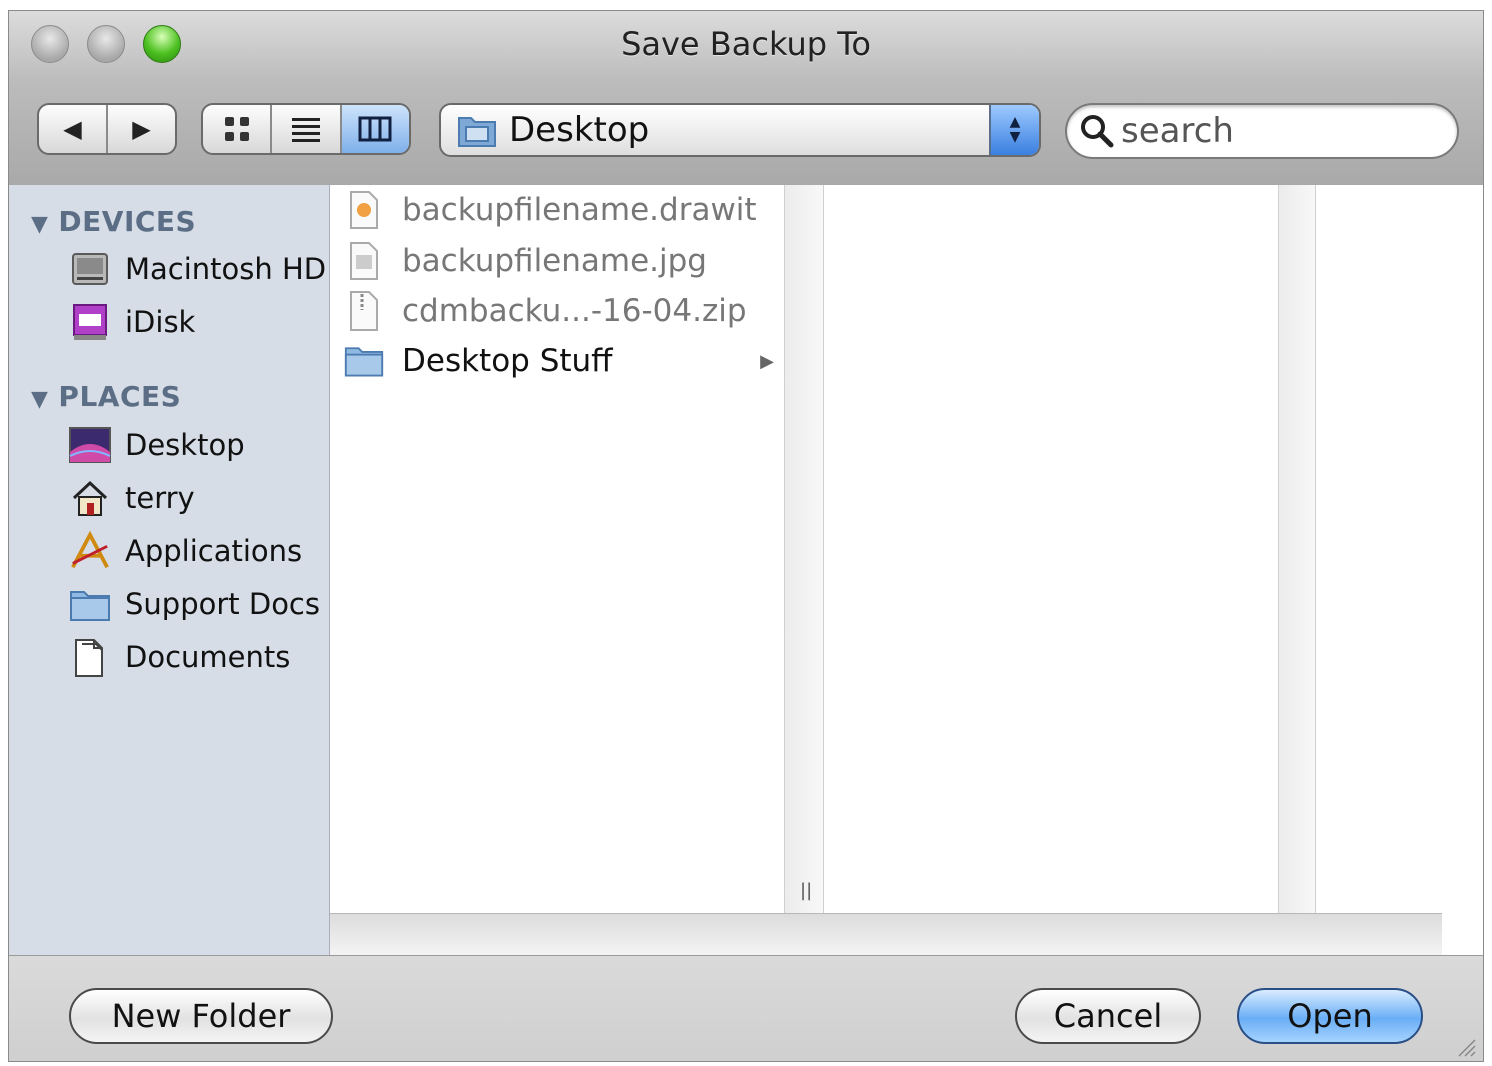  I want to click on search-icon, so click(1097, 131).